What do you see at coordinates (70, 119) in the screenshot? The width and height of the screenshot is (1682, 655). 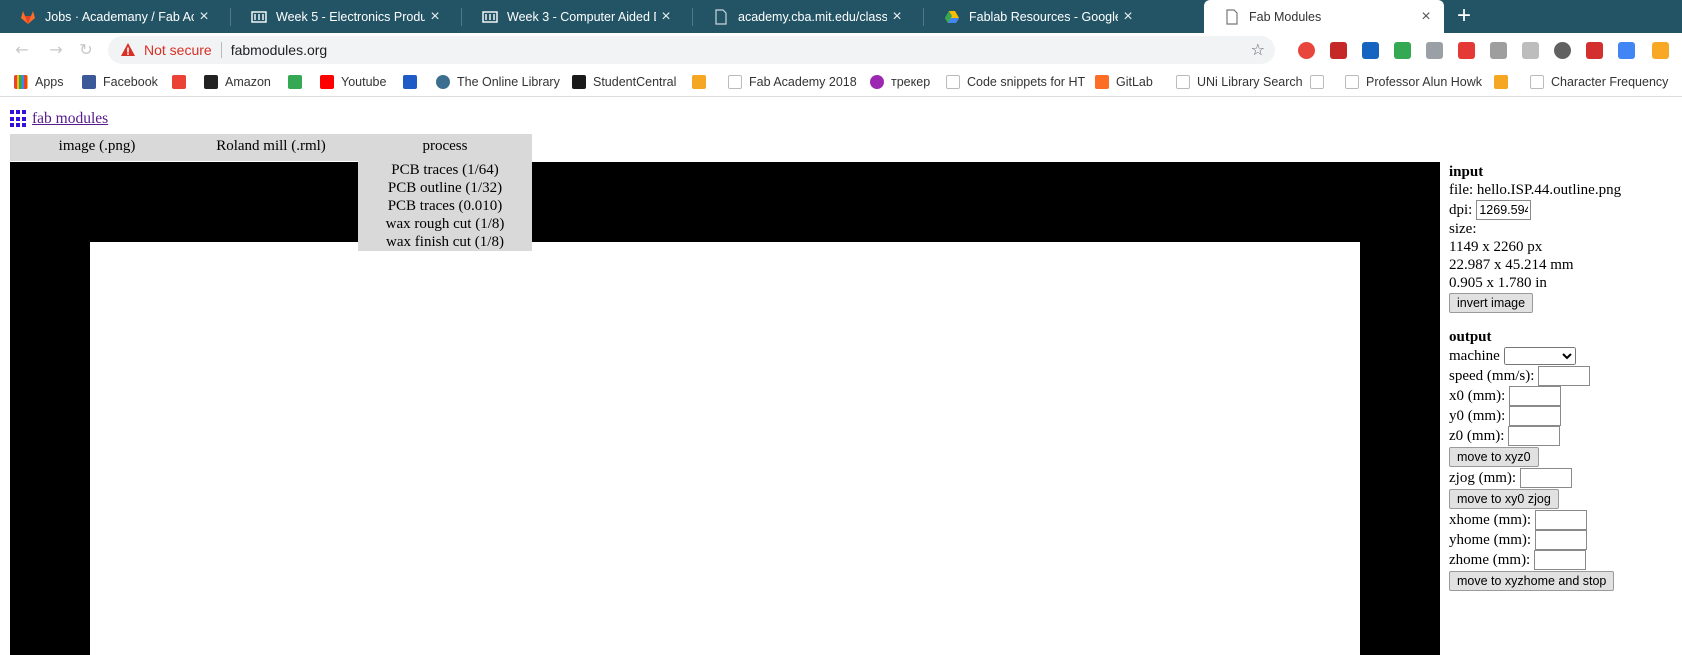 I see `fab-modules-home-link: fab modules` at bounding box center [70, 119].